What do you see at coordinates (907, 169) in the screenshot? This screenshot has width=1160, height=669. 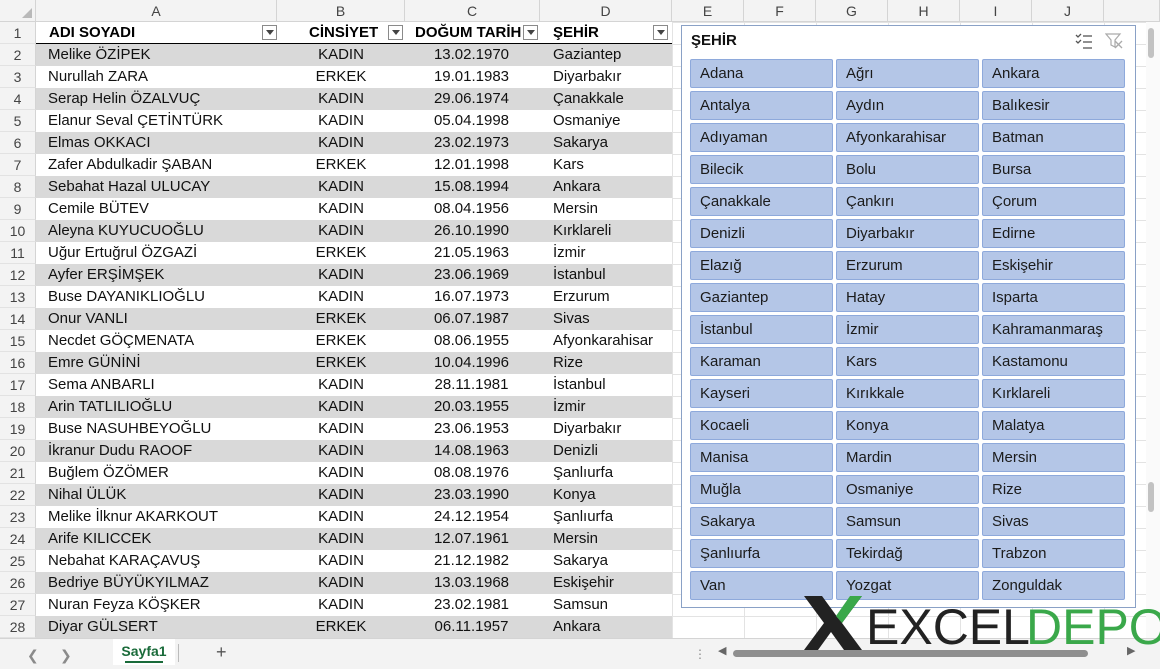 I see `slicer-item: Bolu` at bounding box center [907, 169].